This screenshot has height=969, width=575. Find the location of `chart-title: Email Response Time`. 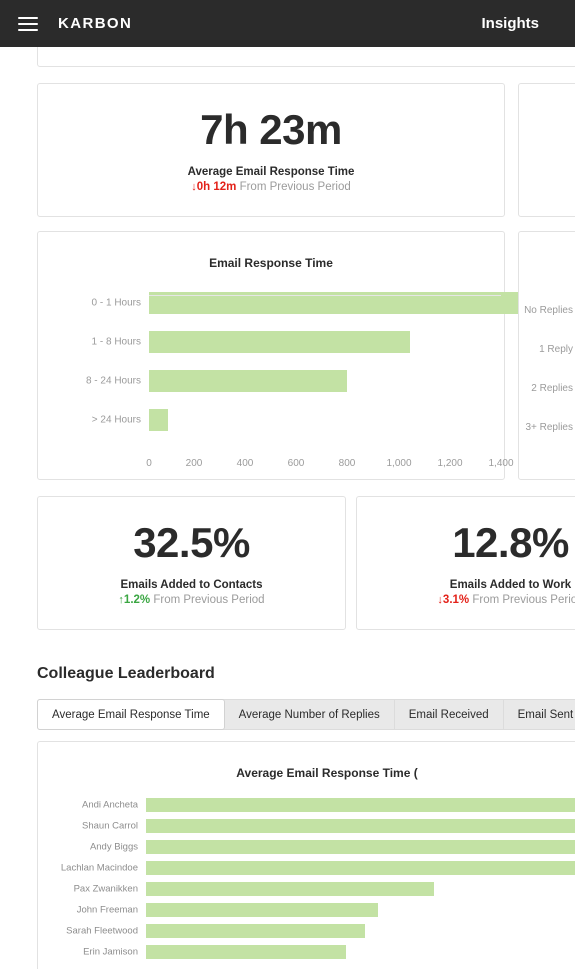

chart-title: Email Response Time is located at coordinates (271, 263).